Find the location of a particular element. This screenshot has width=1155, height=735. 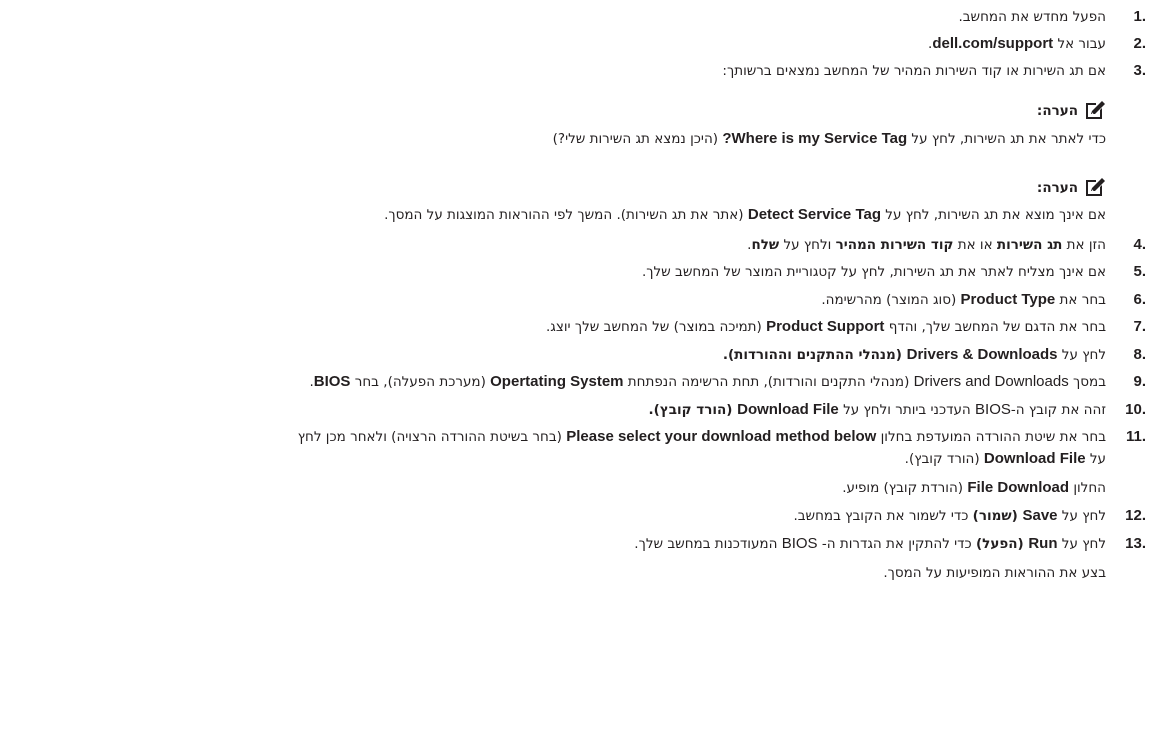

step-text-part: החלון is located at coordinates (1087, 488).